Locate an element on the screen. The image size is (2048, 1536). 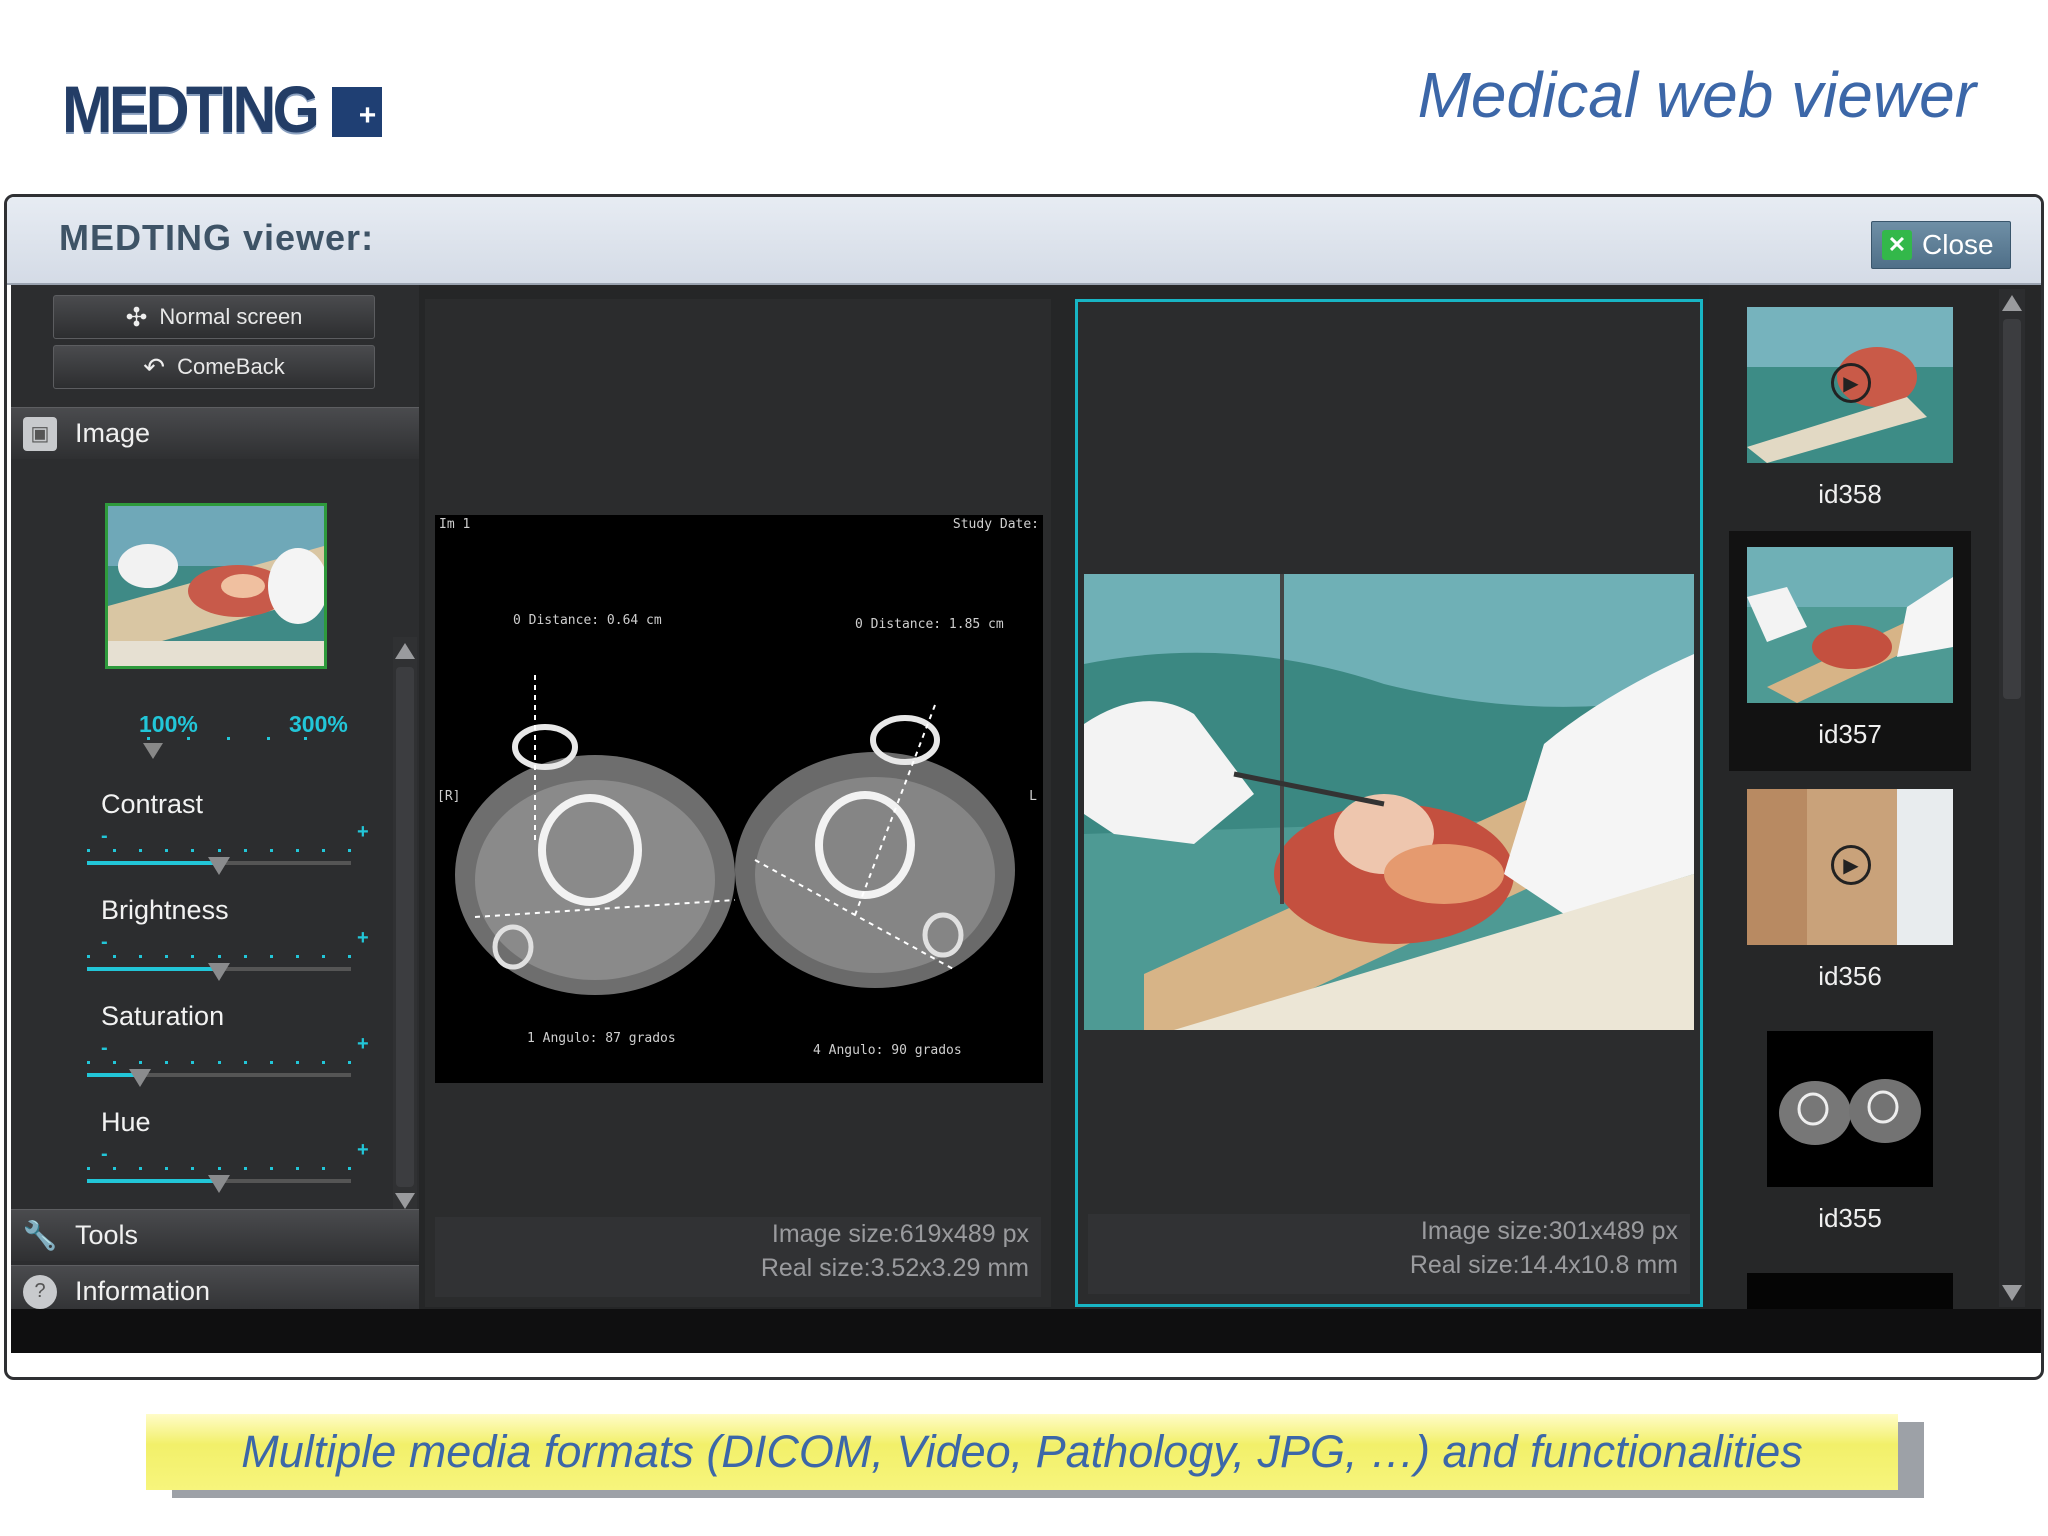
logo-text: MEDTING is located at coordinates (191, 109).